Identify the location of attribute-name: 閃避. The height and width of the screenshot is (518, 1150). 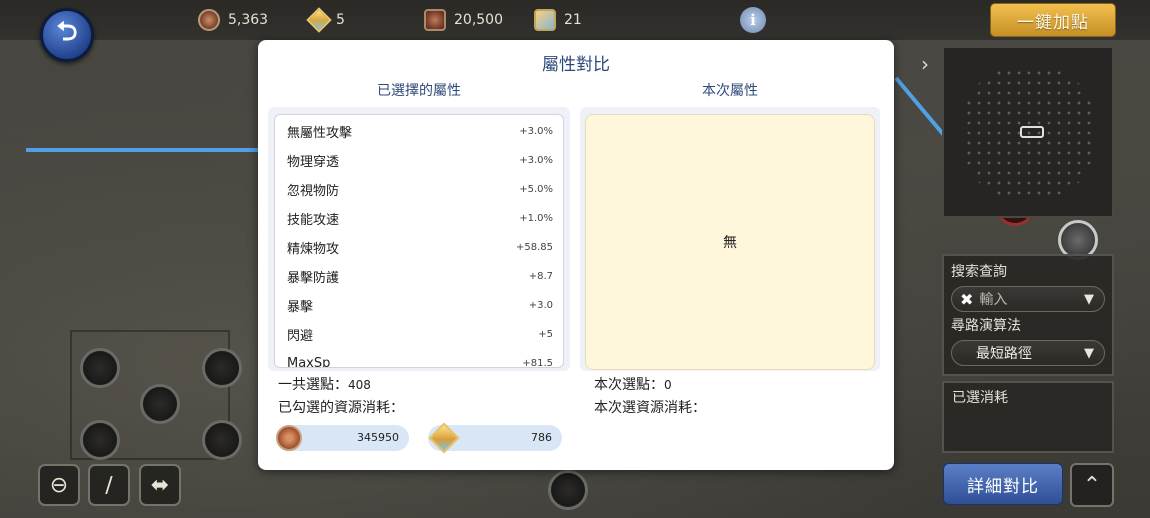
(300, 336).